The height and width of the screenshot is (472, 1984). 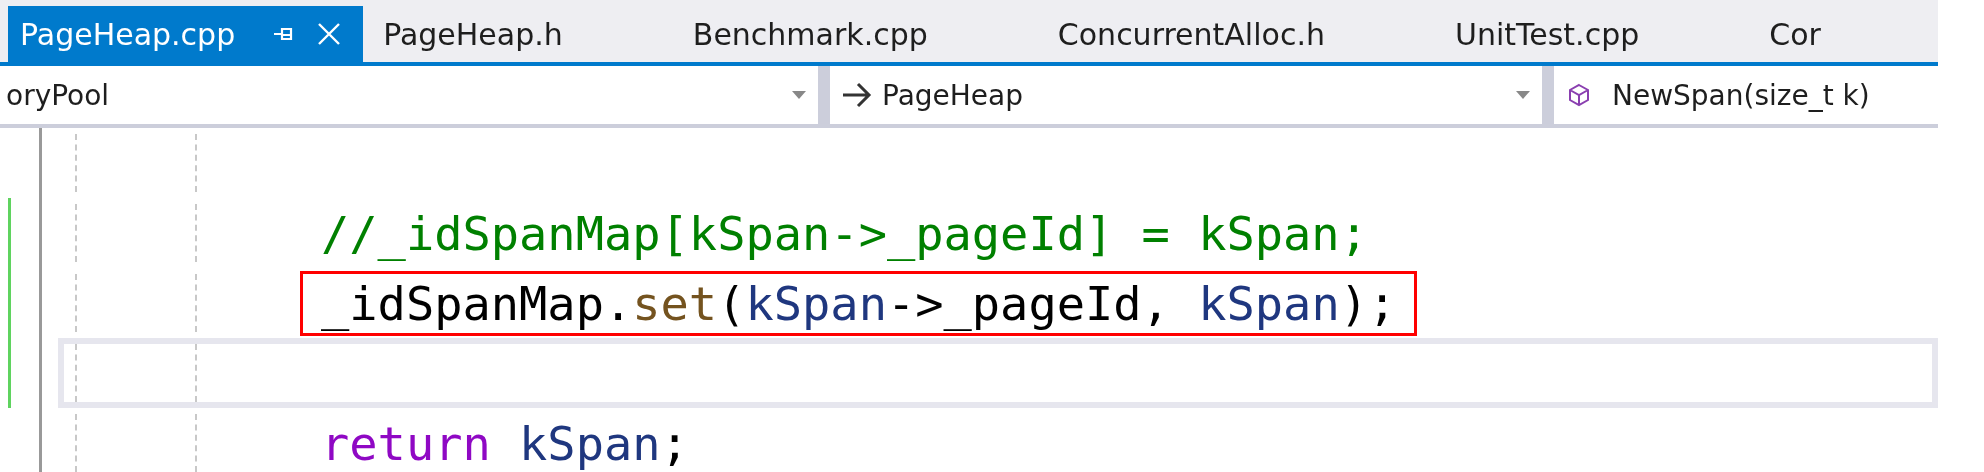 I want to click on code-line: //_idSpanMap[kSpan->_pageId] = kSpan;, so click(x=844, y=233).